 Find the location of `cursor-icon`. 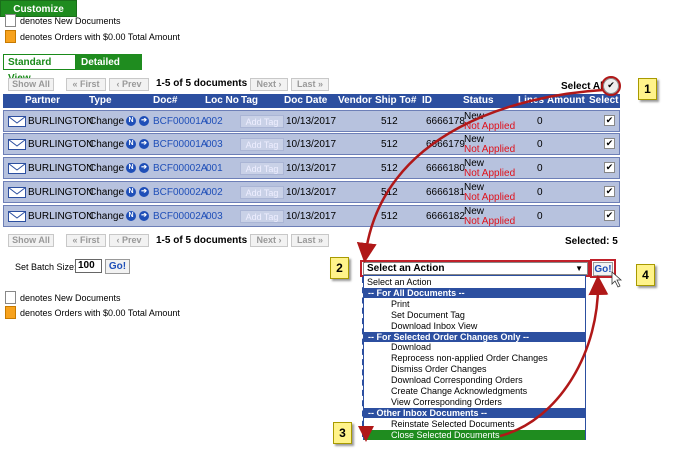

cursor-icon is located at coordinates (617, 279).